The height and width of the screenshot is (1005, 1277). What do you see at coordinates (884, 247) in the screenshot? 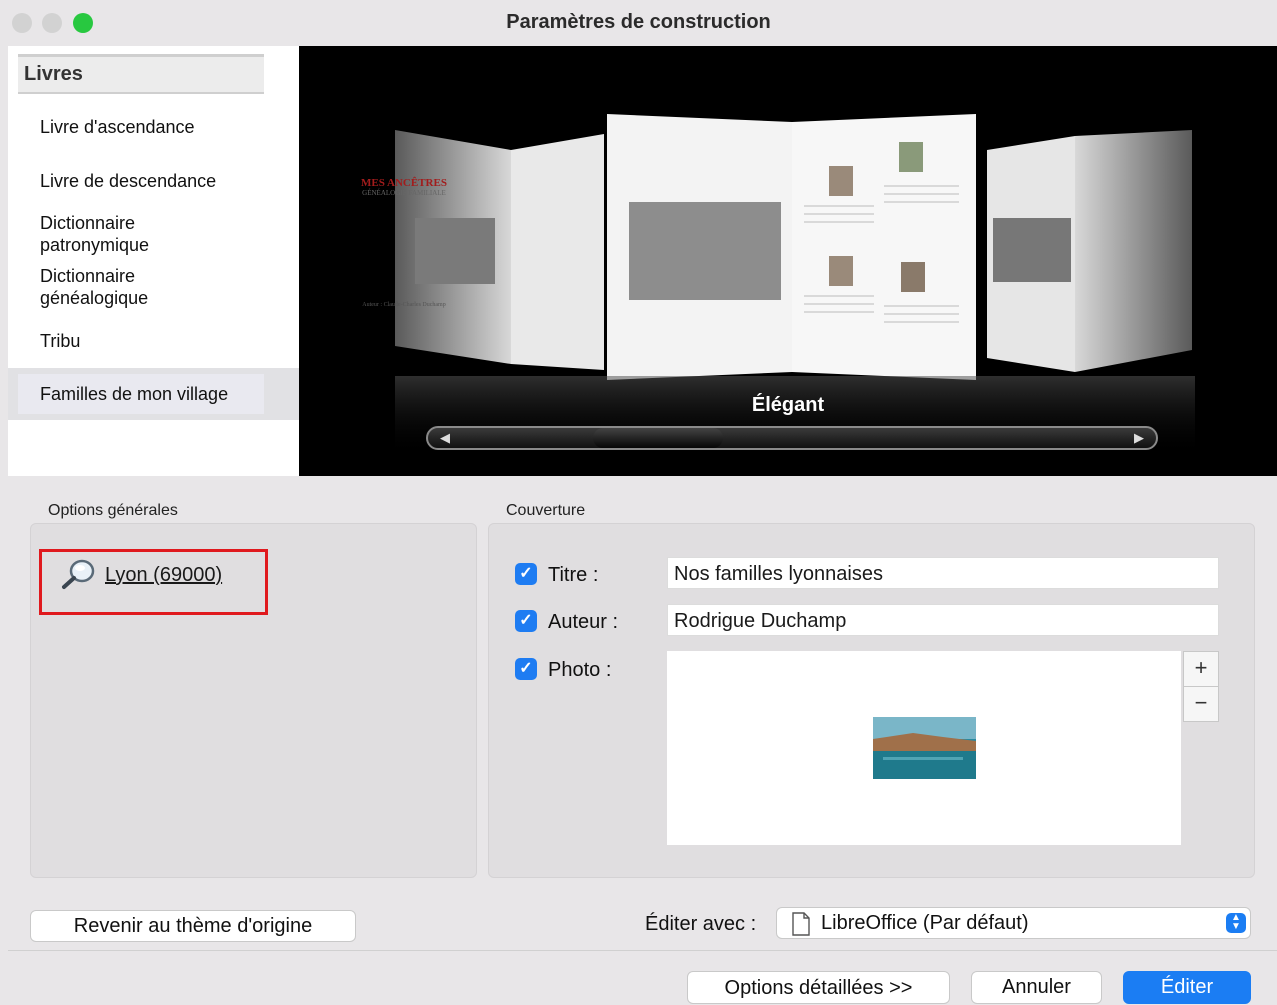
I see `center-book-text-page` at bounding box center [884, 247].